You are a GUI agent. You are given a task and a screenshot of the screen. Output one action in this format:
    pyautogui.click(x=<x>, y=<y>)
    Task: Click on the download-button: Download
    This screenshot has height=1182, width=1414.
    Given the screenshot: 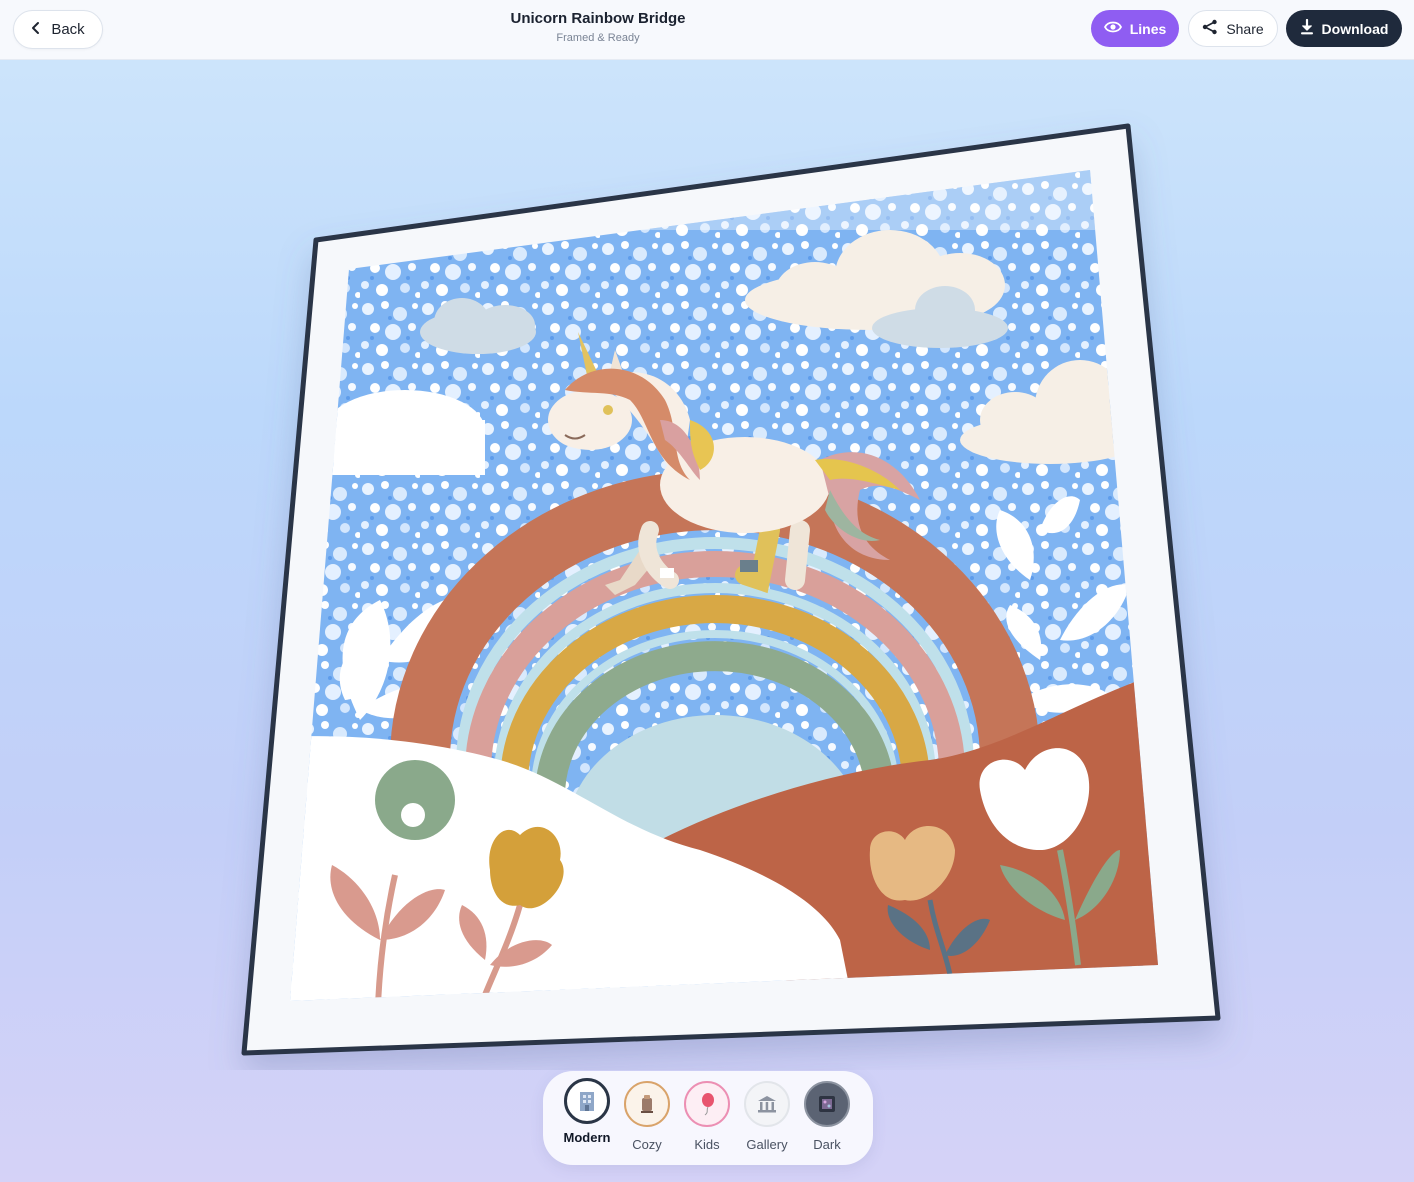 What is the action you would take?
    pyautogui.click(x=1344, y=28)
    